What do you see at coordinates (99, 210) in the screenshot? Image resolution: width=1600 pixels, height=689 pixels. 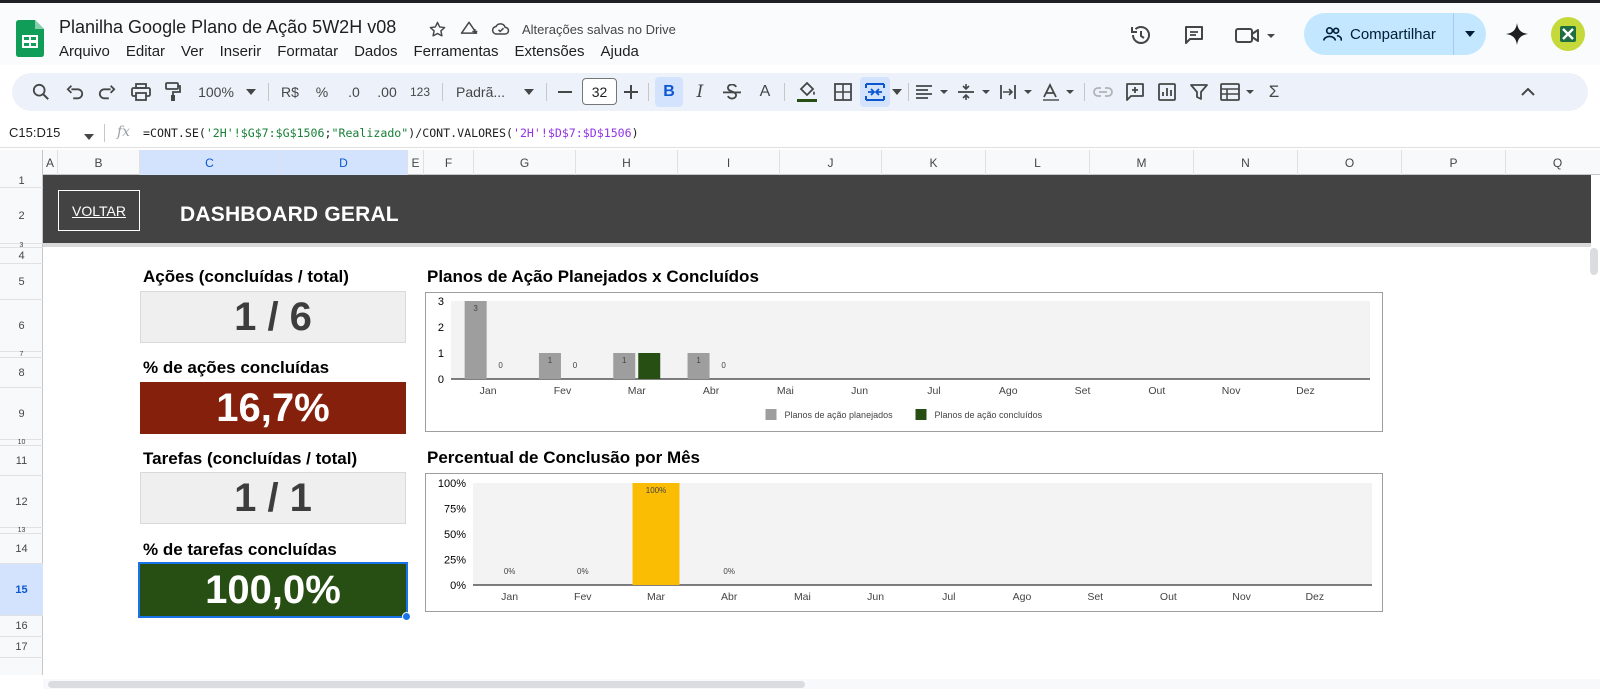 I see `voltar-button: VOLTAR` at bounding box center [99, 210].